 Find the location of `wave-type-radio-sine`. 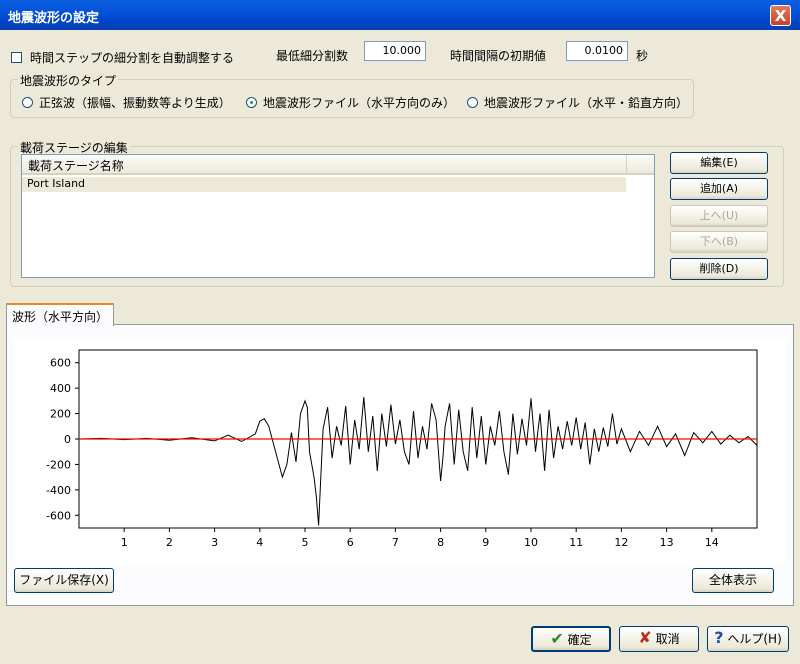

wave-type-radio-sine is located at coordinates (27, 102).